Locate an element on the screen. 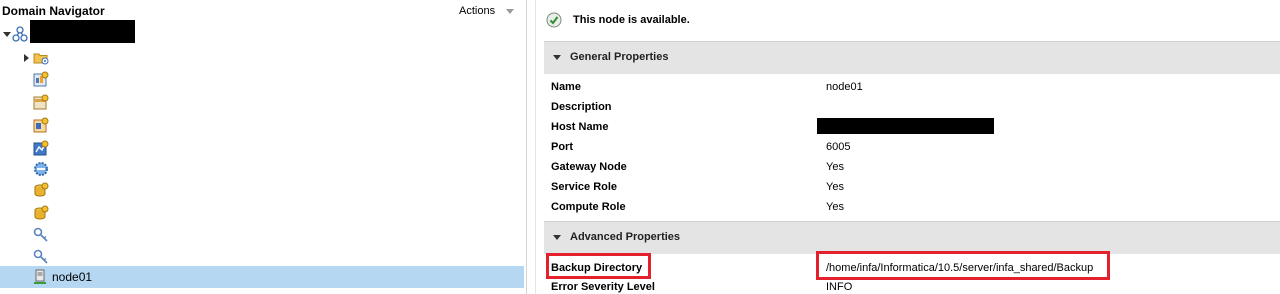 This screenshot has height=294, width=1280. gear-service-icon is located at coordinates (41, 169).